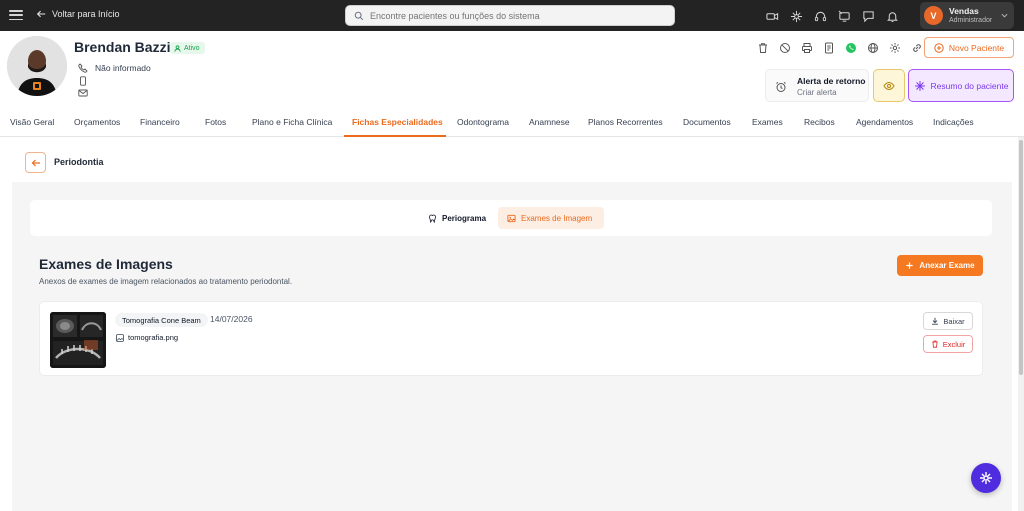  What do you see at coordinates (160, 122) in the screenshot?
I see `tab-financeiro: Financeiro` at bounding box center [160, 122].